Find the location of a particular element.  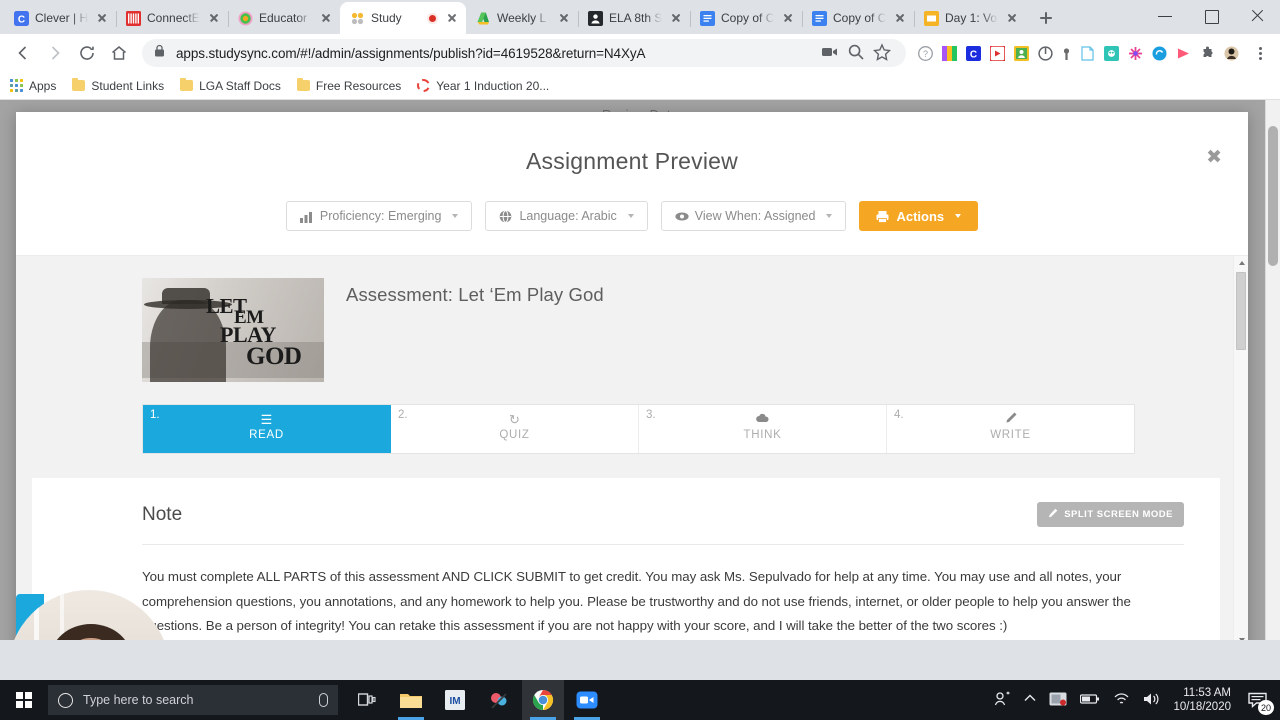

tab-quiz: 2. ↻ QUIZ is located at coordinates (515, 429).